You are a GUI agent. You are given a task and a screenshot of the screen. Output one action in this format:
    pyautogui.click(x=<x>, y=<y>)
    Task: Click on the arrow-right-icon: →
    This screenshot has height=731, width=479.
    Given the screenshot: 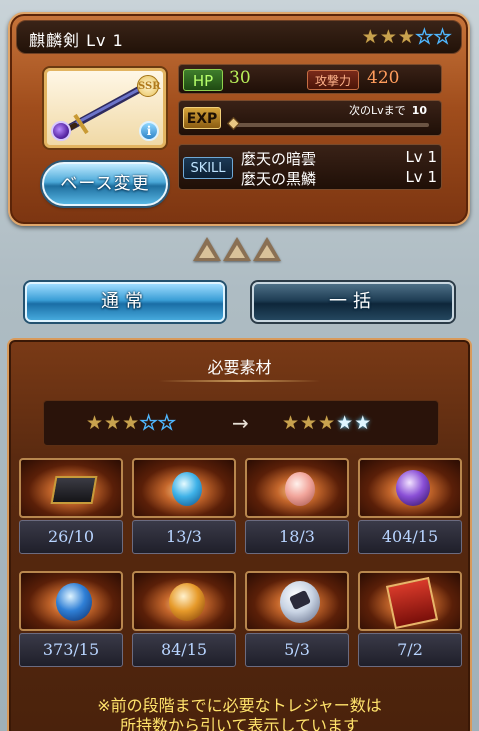 What is the action you would take?
    pyautogui.click(x=240, y=423)
    